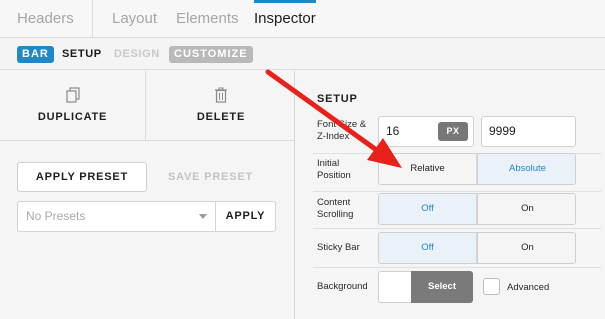  What do you see at coordinates (334, 175) in the screenshot?
I see `initial-position-label-line2: Position` at bounding box center [334, 175].